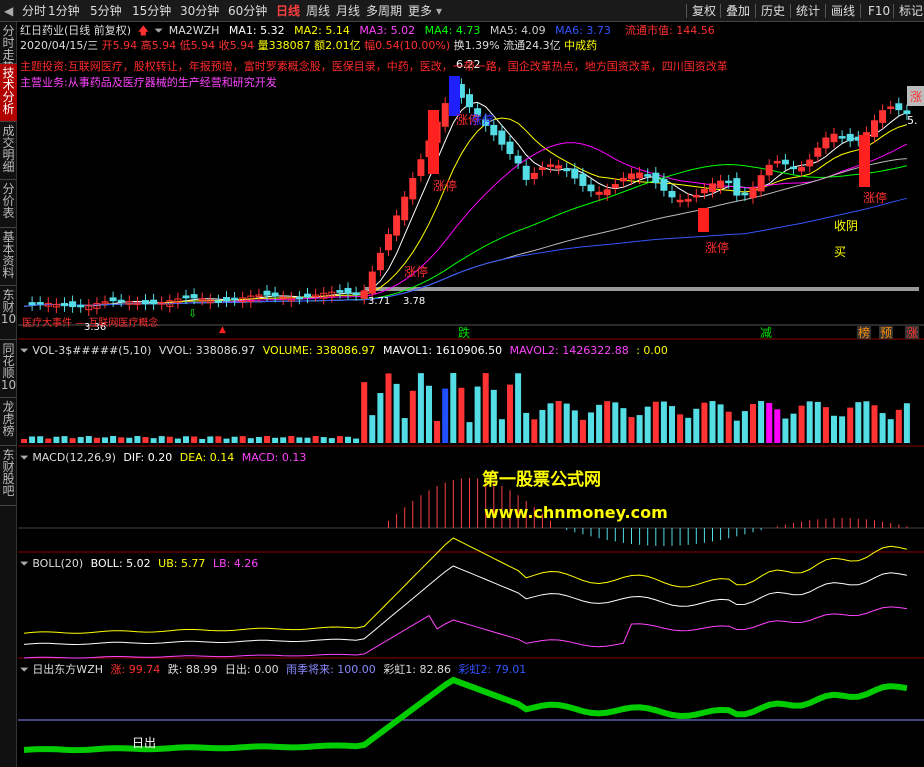  What do you see at coordinates (24, 563) in the screenshot?
I see `boll-dropdown-icon: ⏷` at bounding box center [24, 563].